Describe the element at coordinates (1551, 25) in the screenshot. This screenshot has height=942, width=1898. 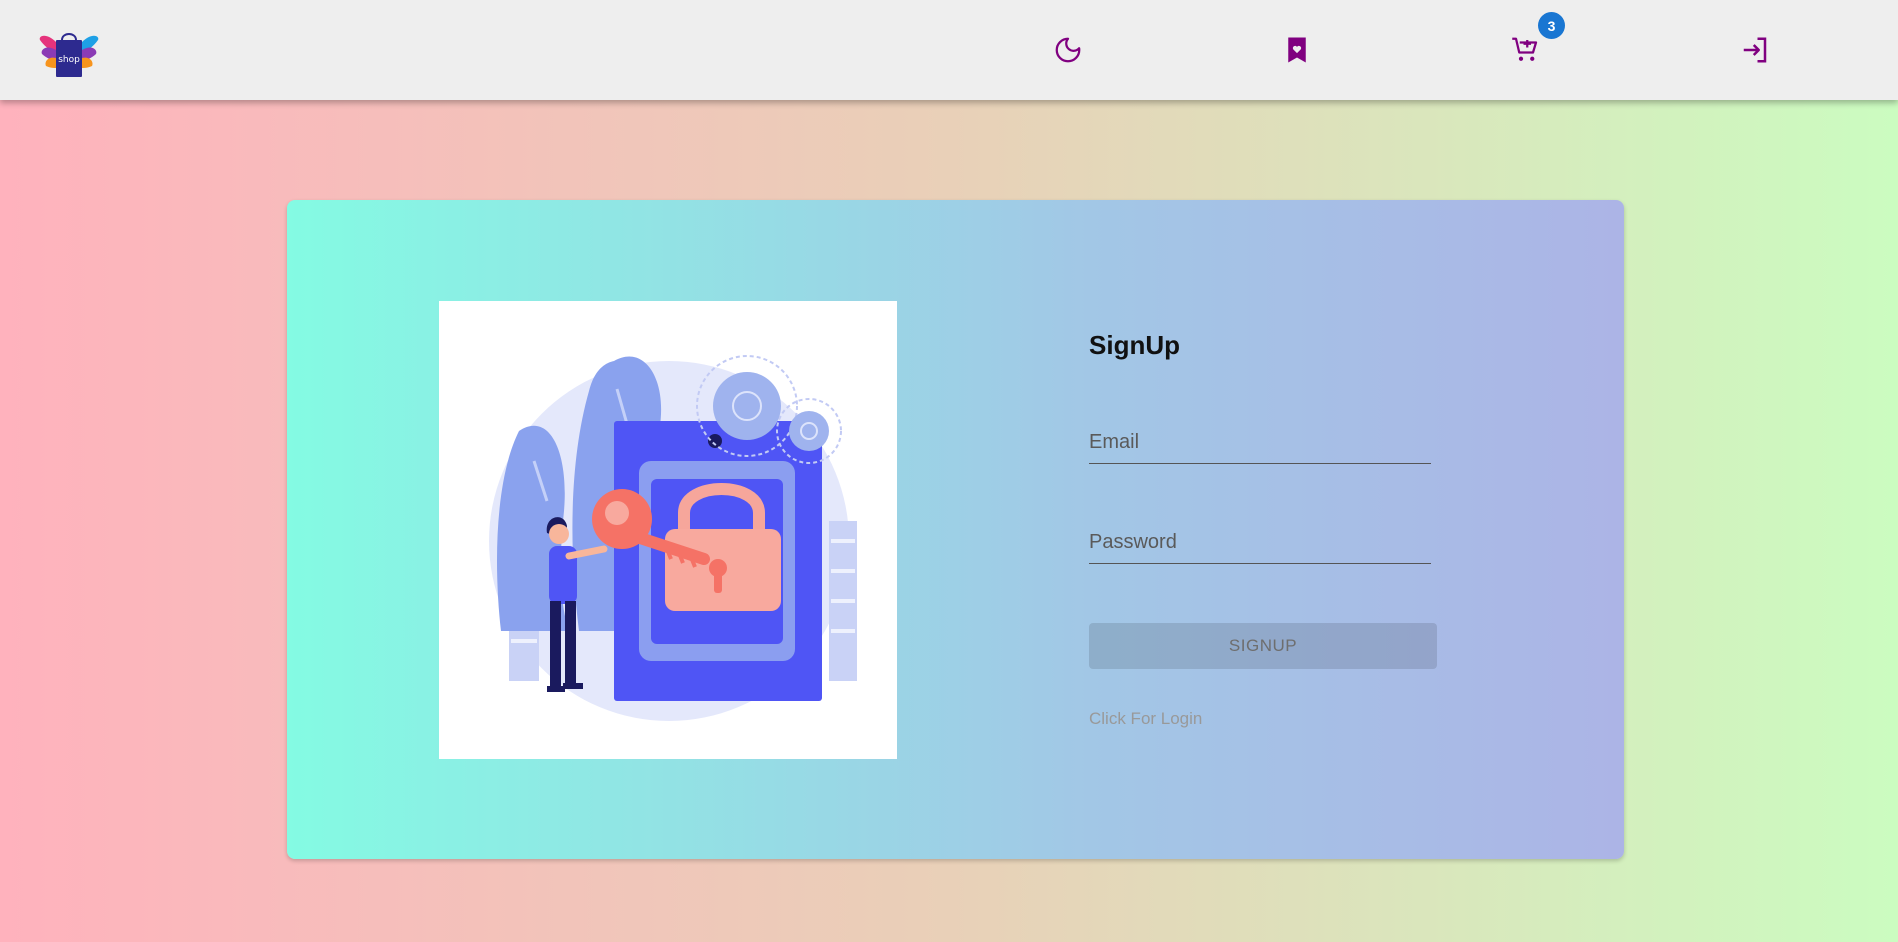
I see `cart-count-badge: 3` at that location.